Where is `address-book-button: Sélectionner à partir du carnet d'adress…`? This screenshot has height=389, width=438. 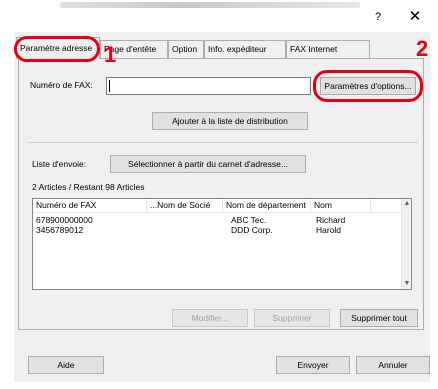
address-book-button: Sélectionner à partir du carnet d'adress… is located at coordinates (208, 164).